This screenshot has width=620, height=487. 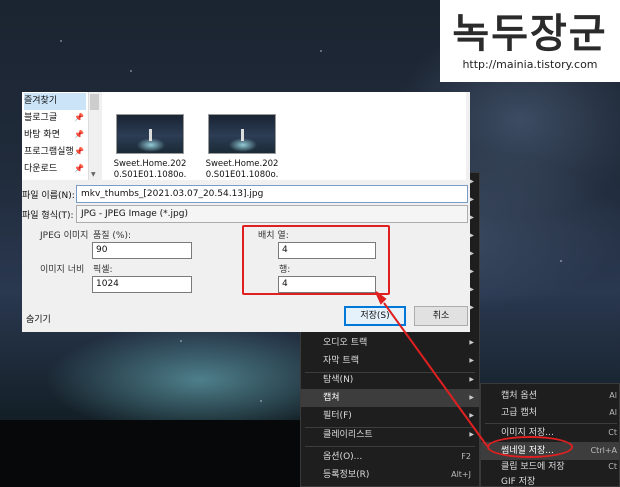 What do you see at coordinates (519, 396) in the screenshot?
I see `submenu-item-label: 캡처 옵션` at bounding box center [519, 396].